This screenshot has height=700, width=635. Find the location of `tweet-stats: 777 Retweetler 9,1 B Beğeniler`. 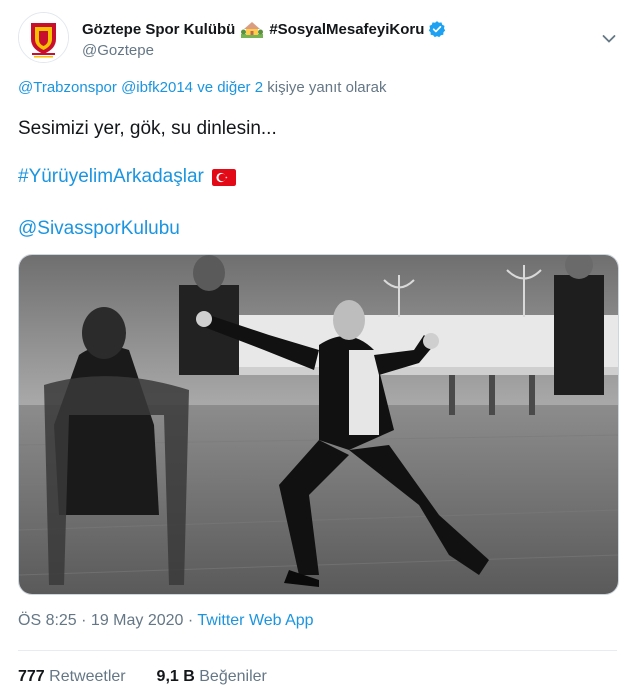

tweet-stats: 777 Retweetler 9,1 B Beğeniler is located at coordinates (142, 677).